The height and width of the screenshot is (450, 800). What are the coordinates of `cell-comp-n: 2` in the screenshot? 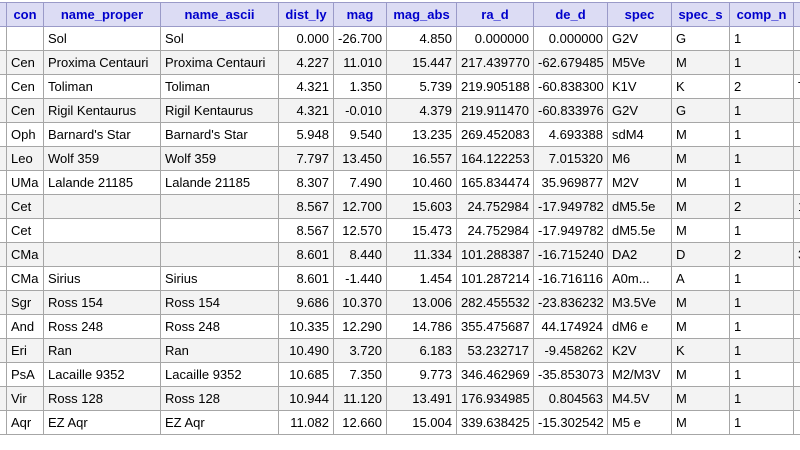 It's located at (761, 86).